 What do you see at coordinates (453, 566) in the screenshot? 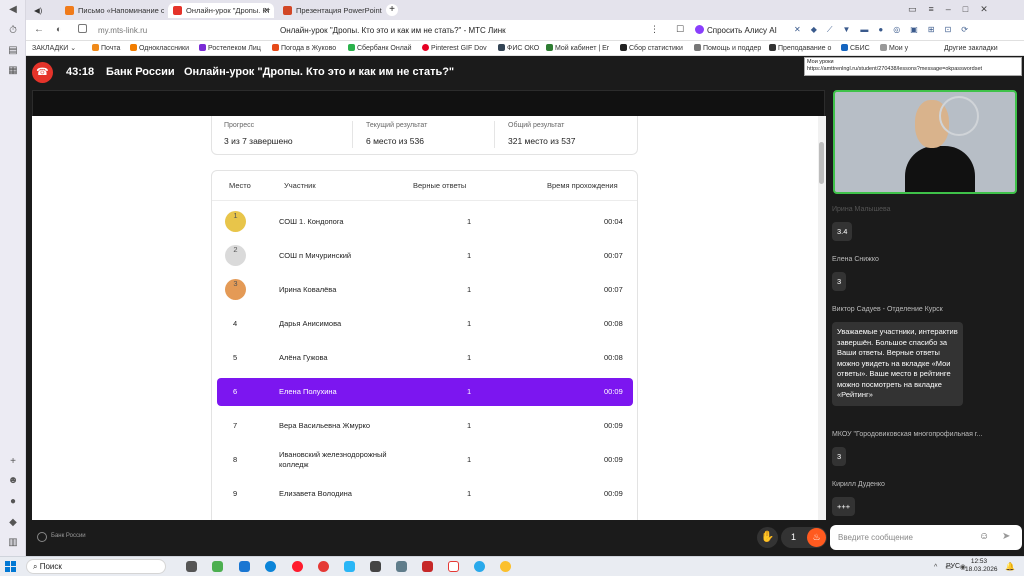
I see `yandex-browser-icon` at bounding box center [453, 566].